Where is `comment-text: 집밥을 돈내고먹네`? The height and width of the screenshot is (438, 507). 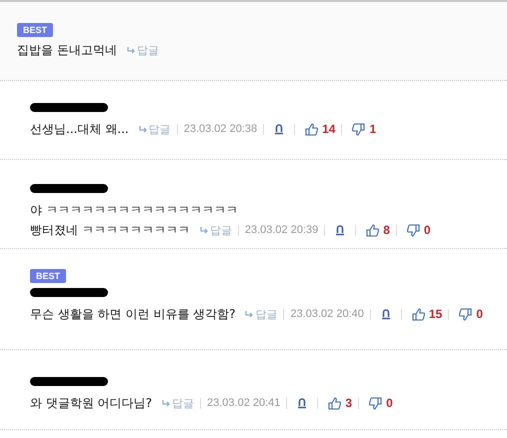 comment-text: 집밥을 돈내고먹네 is located at coordinates (67, 50).